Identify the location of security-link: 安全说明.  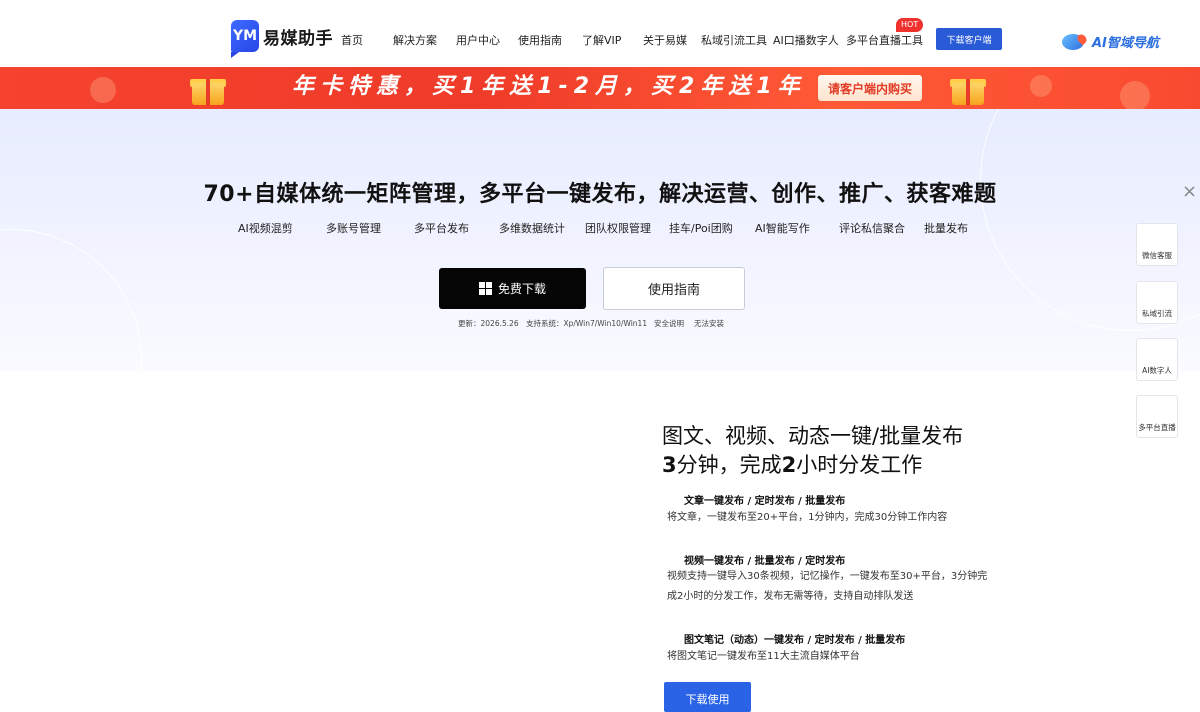
(669, 323).